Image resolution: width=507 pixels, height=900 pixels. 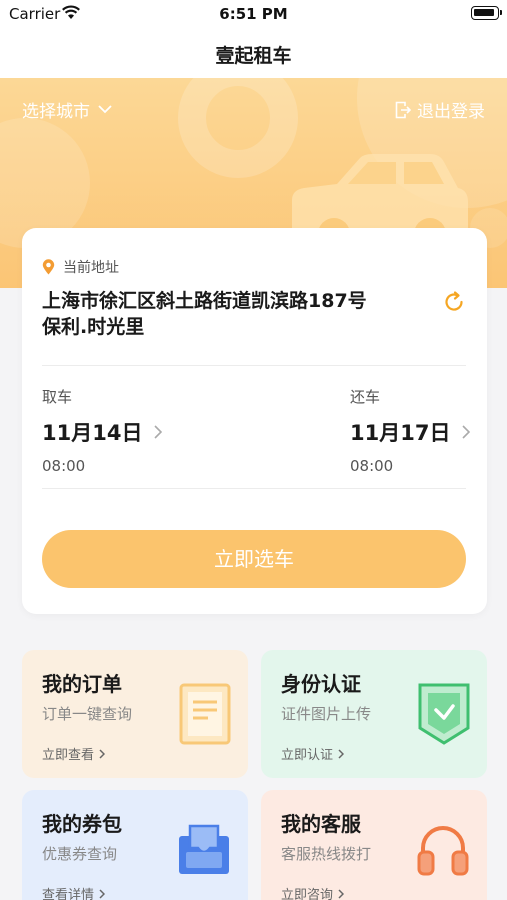 I want to click on status-time: 6:51 PM, so click(x=253, y=14).